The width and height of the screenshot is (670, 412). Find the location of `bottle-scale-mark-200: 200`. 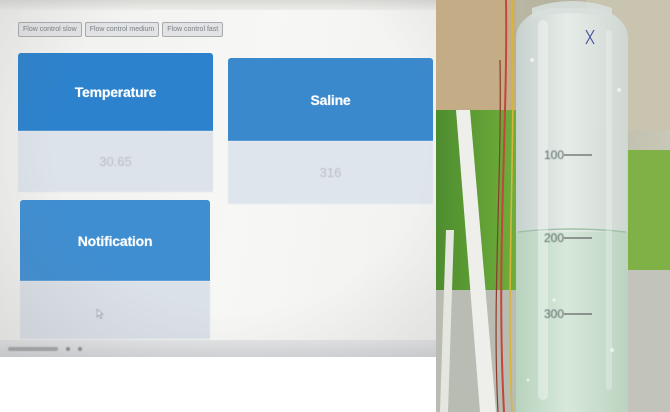

bottle-scale-mark-200: 200 is located at coordinates (554, 238).